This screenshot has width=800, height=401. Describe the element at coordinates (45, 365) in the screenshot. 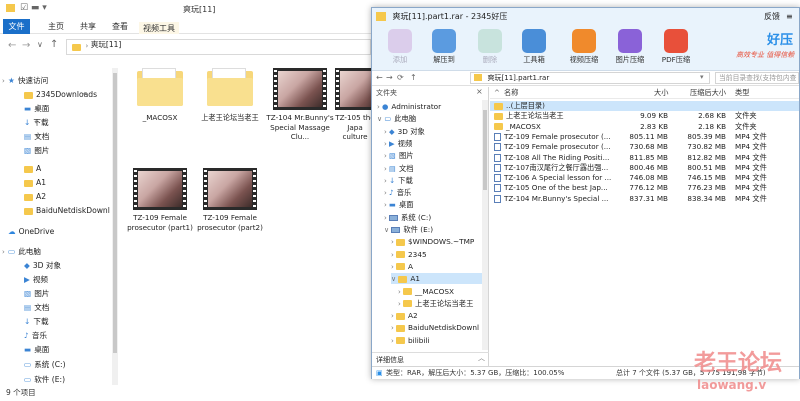

I see `sidebar-item: ▭ 系统 (C:)` at that location.